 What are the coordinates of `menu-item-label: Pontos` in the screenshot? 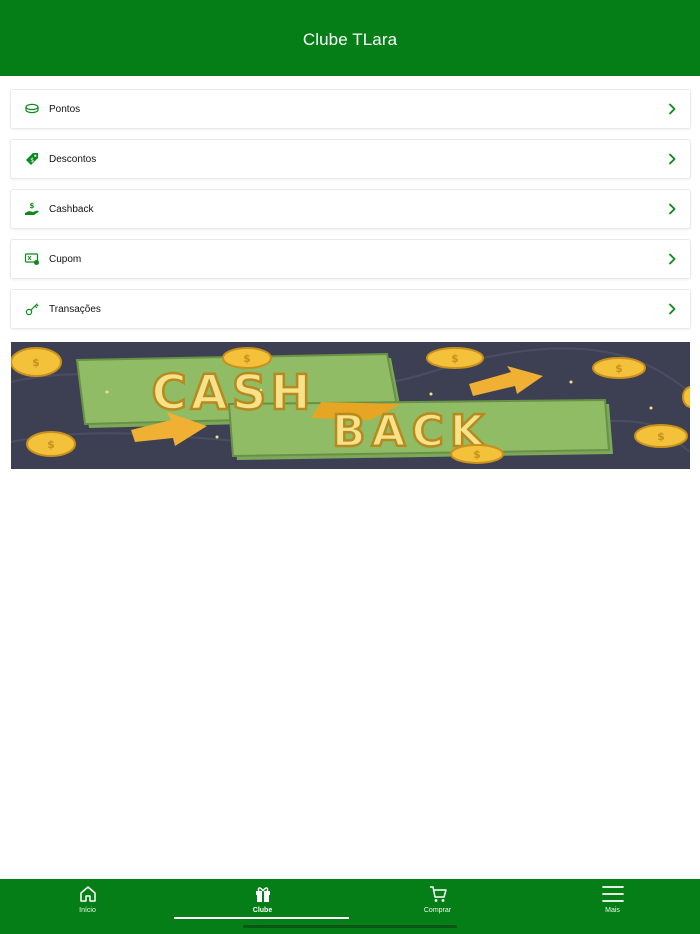 It's located at (65, 109).